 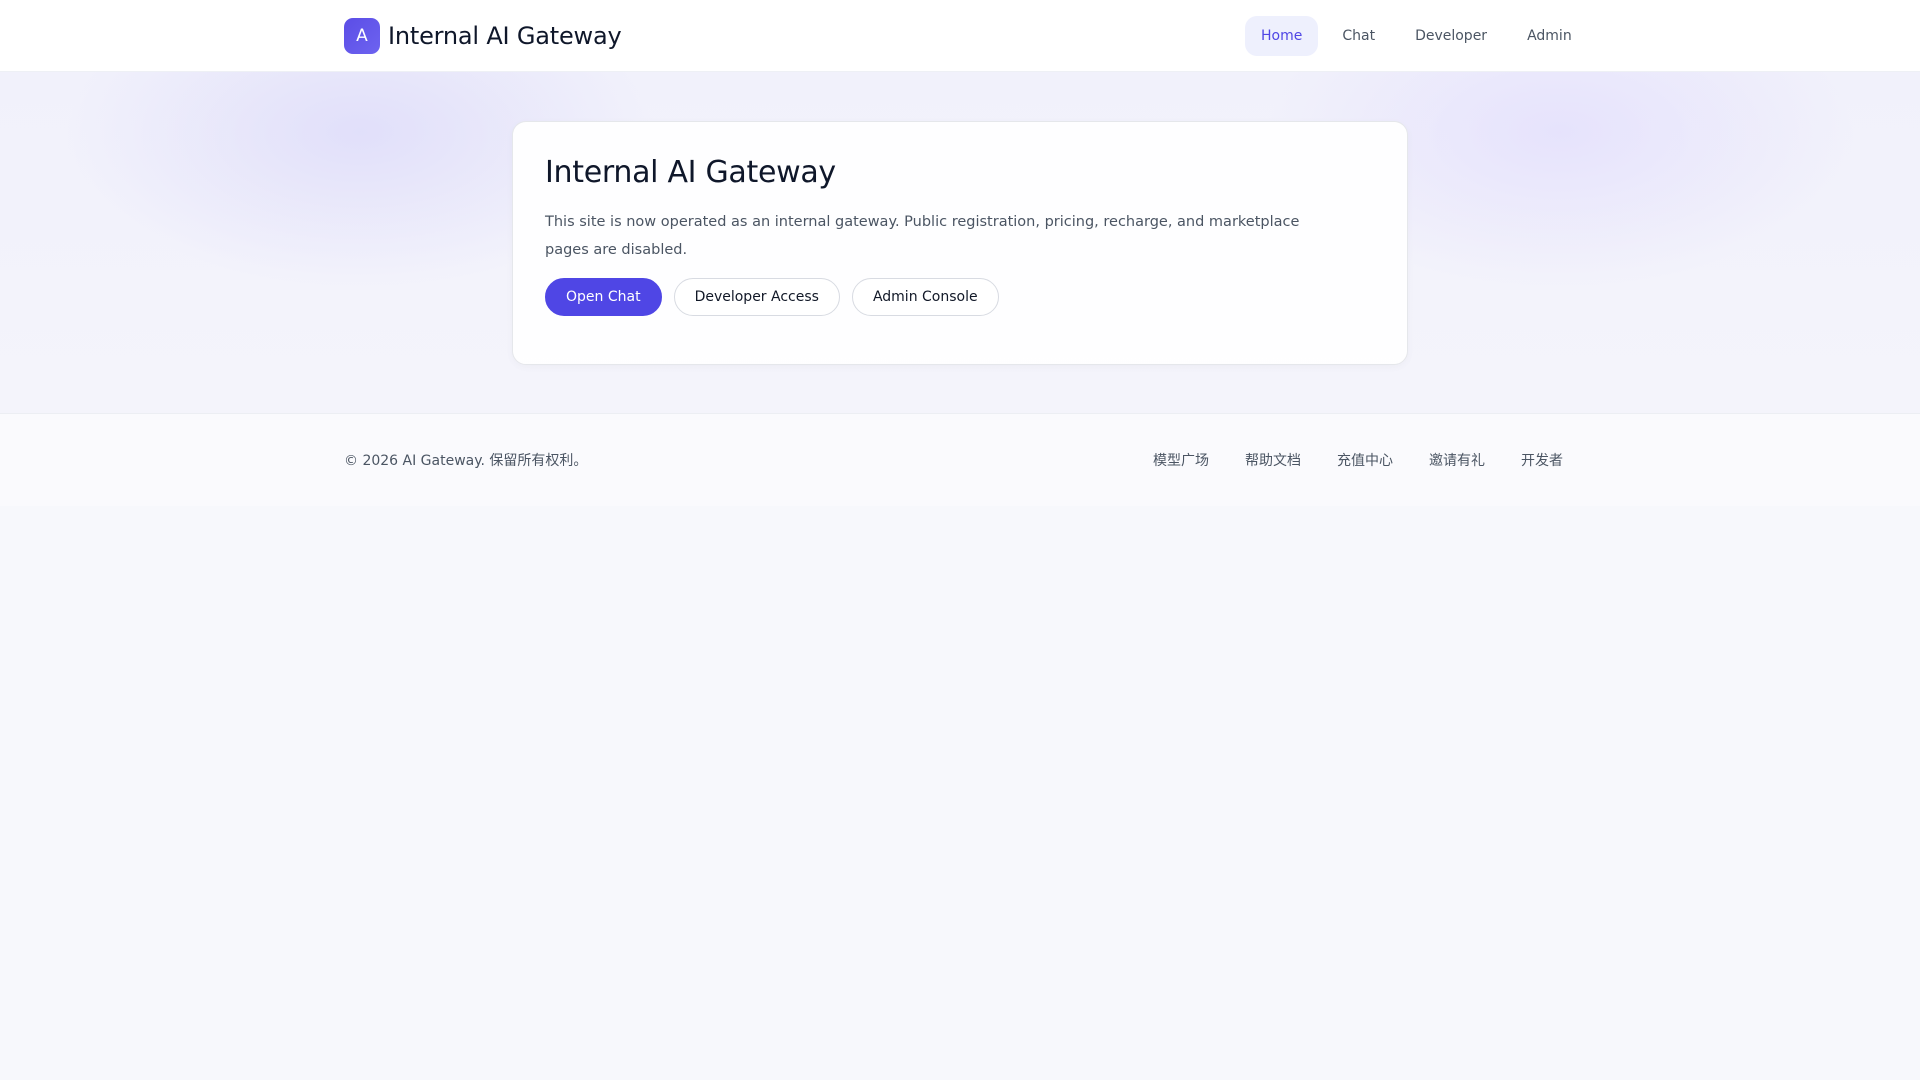 I want to click on footer-link-model-plaza: 模型广场, so click(x=1181, y=460).